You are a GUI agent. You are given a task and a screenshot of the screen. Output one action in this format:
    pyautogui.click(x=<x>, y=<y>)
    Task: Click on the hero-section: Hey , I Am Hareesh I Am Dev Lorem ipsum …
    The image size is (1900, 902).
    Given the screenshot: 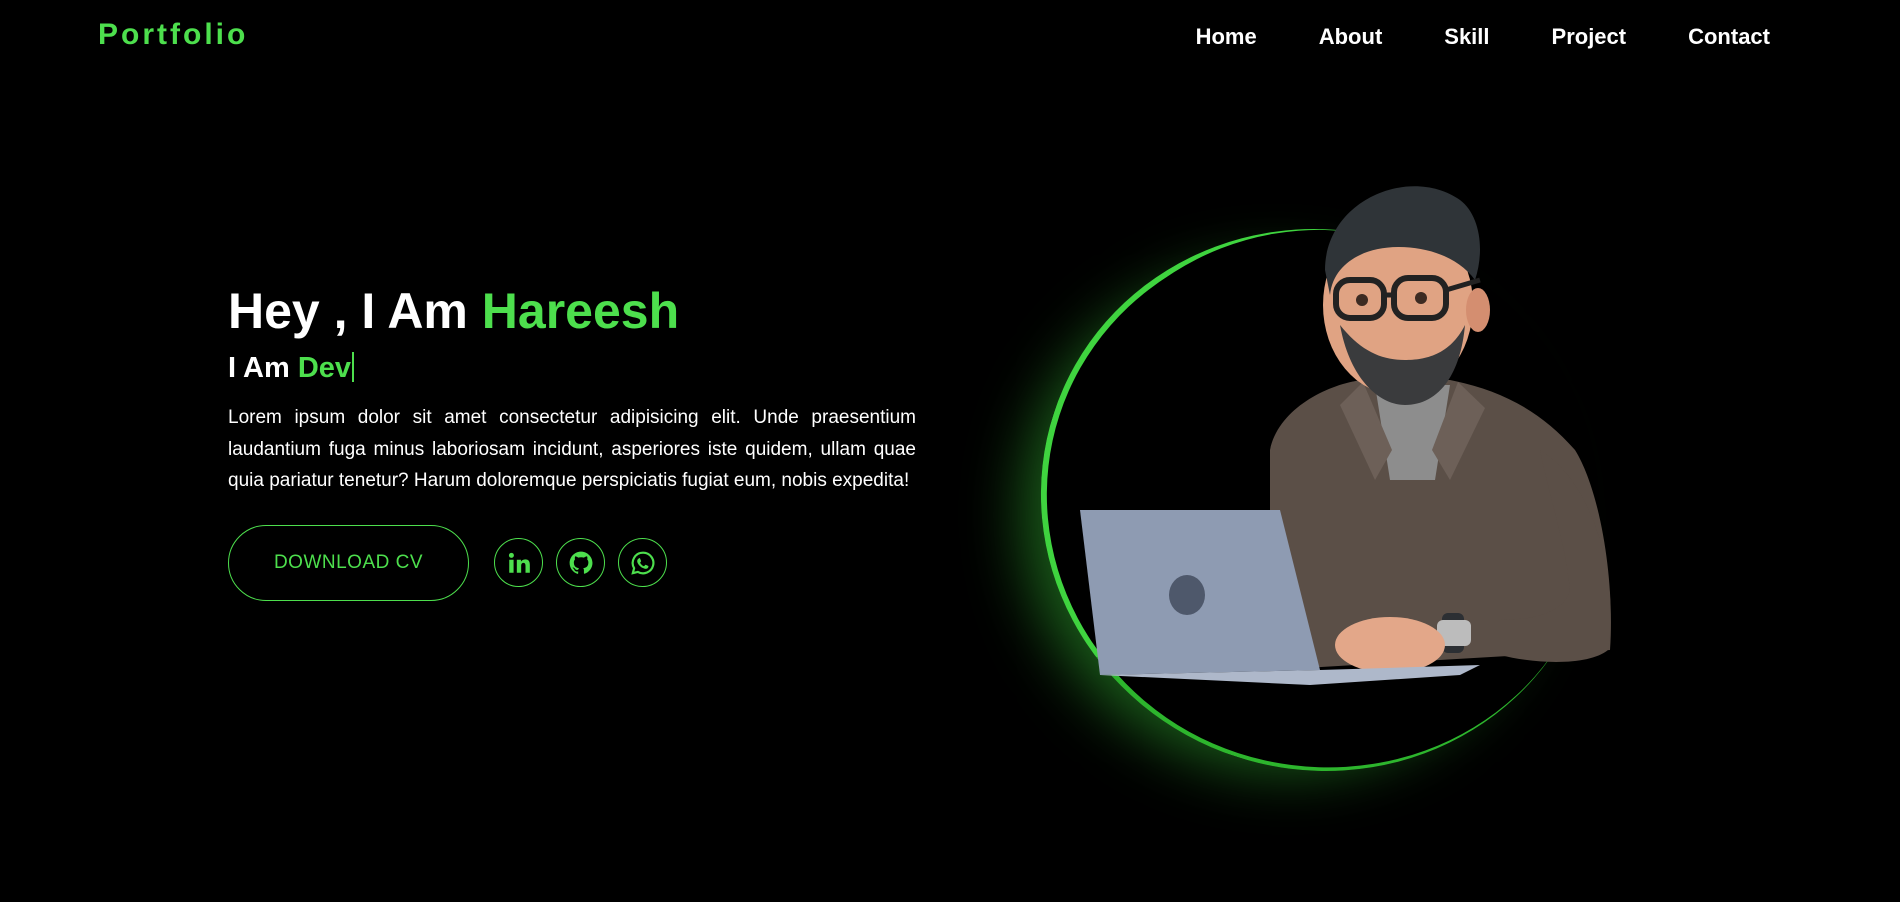 What is the action you would take?
    pyautogui.click(x=572, y=440)
    